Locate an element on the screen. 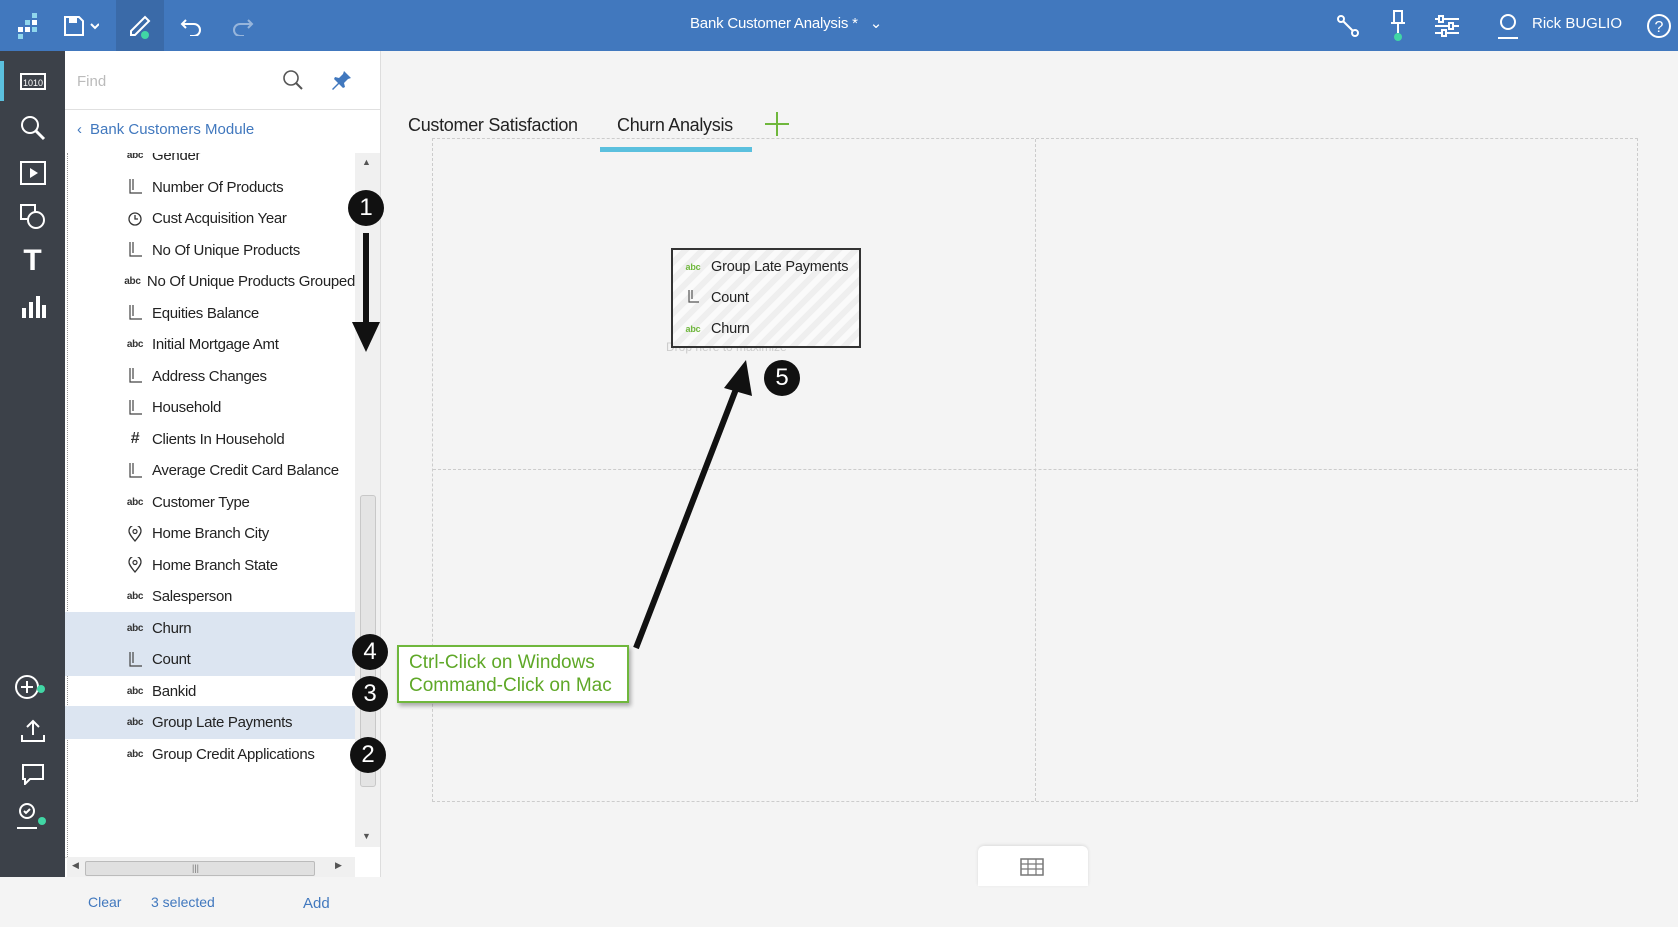 This screenshot has width=1678, height=927. step-badge-4: 4 is located at coordinates (370, 652).